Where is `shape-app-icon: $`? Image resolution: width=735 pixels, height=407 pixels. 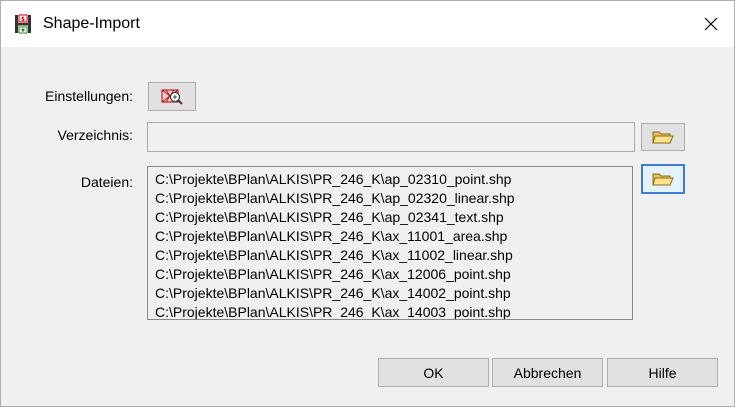
shape-app-icon: $ is located at coordinates (23, 24).